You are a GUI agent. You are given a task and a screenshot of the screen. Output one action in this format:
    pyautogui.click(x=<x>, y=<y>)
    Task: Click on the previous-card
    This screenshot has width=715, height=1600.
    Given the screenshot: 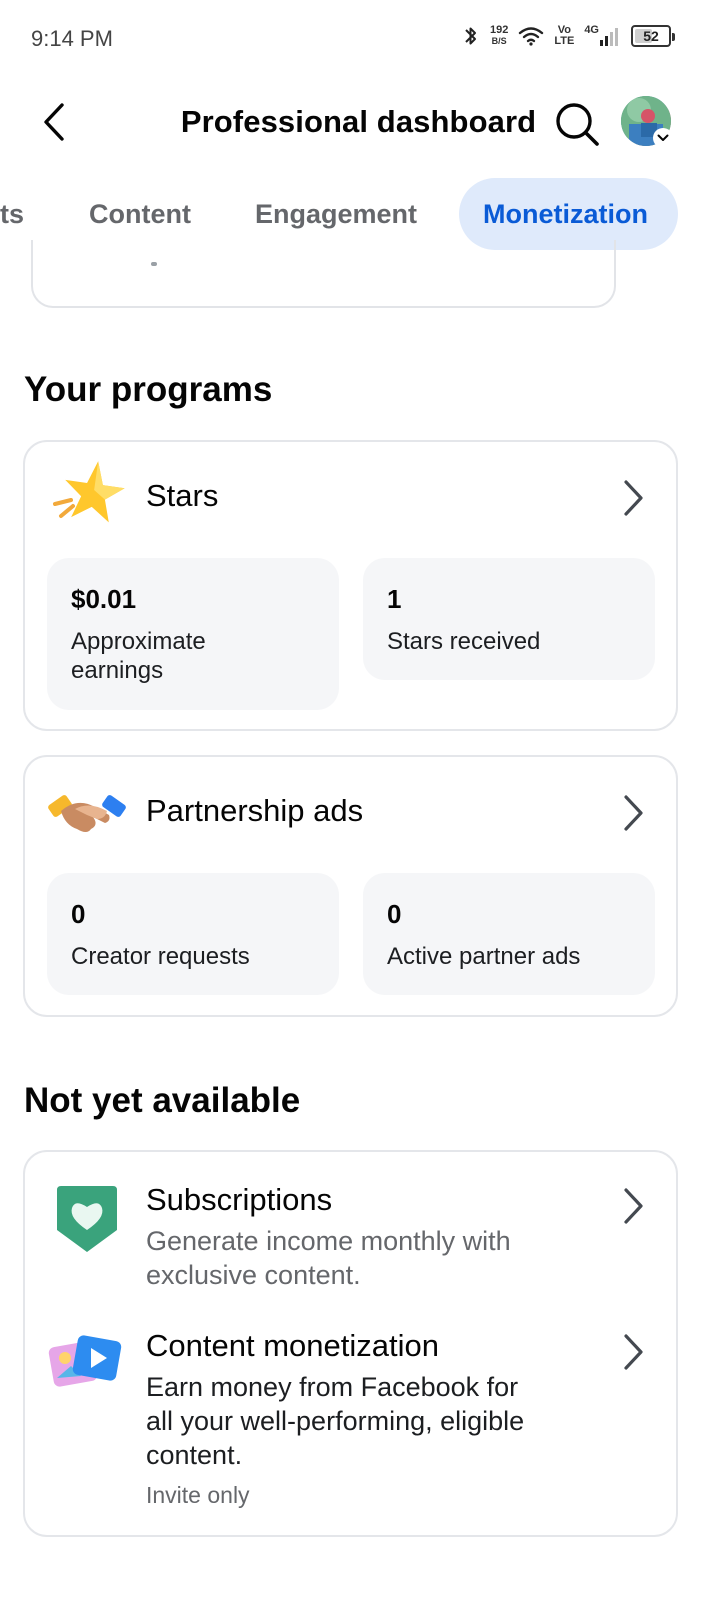 What is the action you would take?
    pyautogui.click(x=323, y=274)
    